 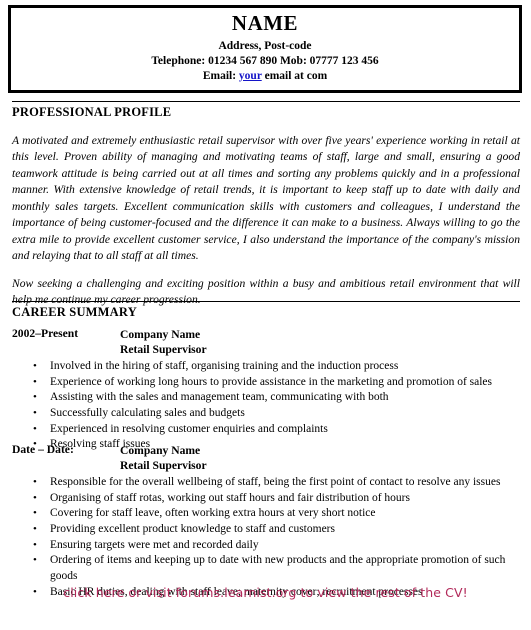 What do you see at coordinates (250, 76) in the screenshot?
I see `email-link: your` at bounding box center [250, 76].